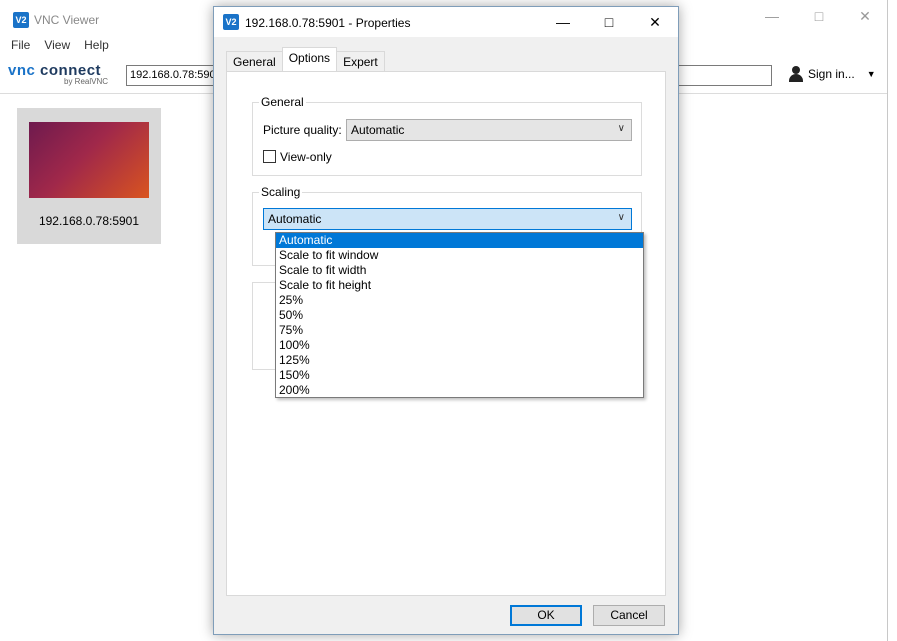 This screenshot has width=897, height=641. I want to click on scaling-option-125: 125%, so click(459, 360).